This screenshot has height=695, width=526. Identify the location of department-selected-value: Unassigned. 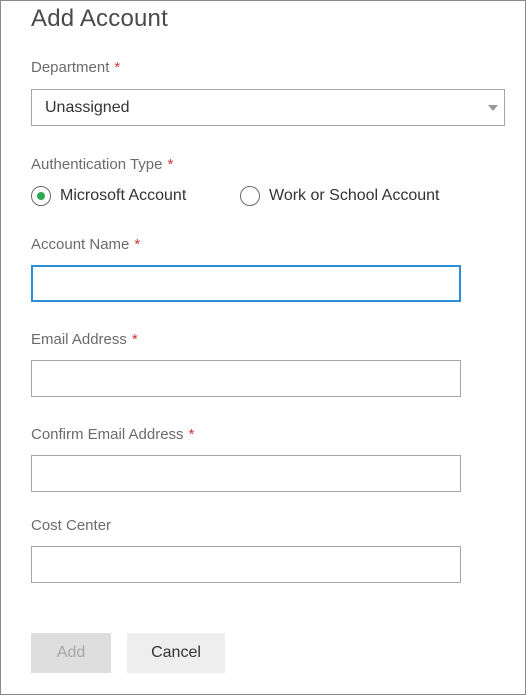
(87, 107).